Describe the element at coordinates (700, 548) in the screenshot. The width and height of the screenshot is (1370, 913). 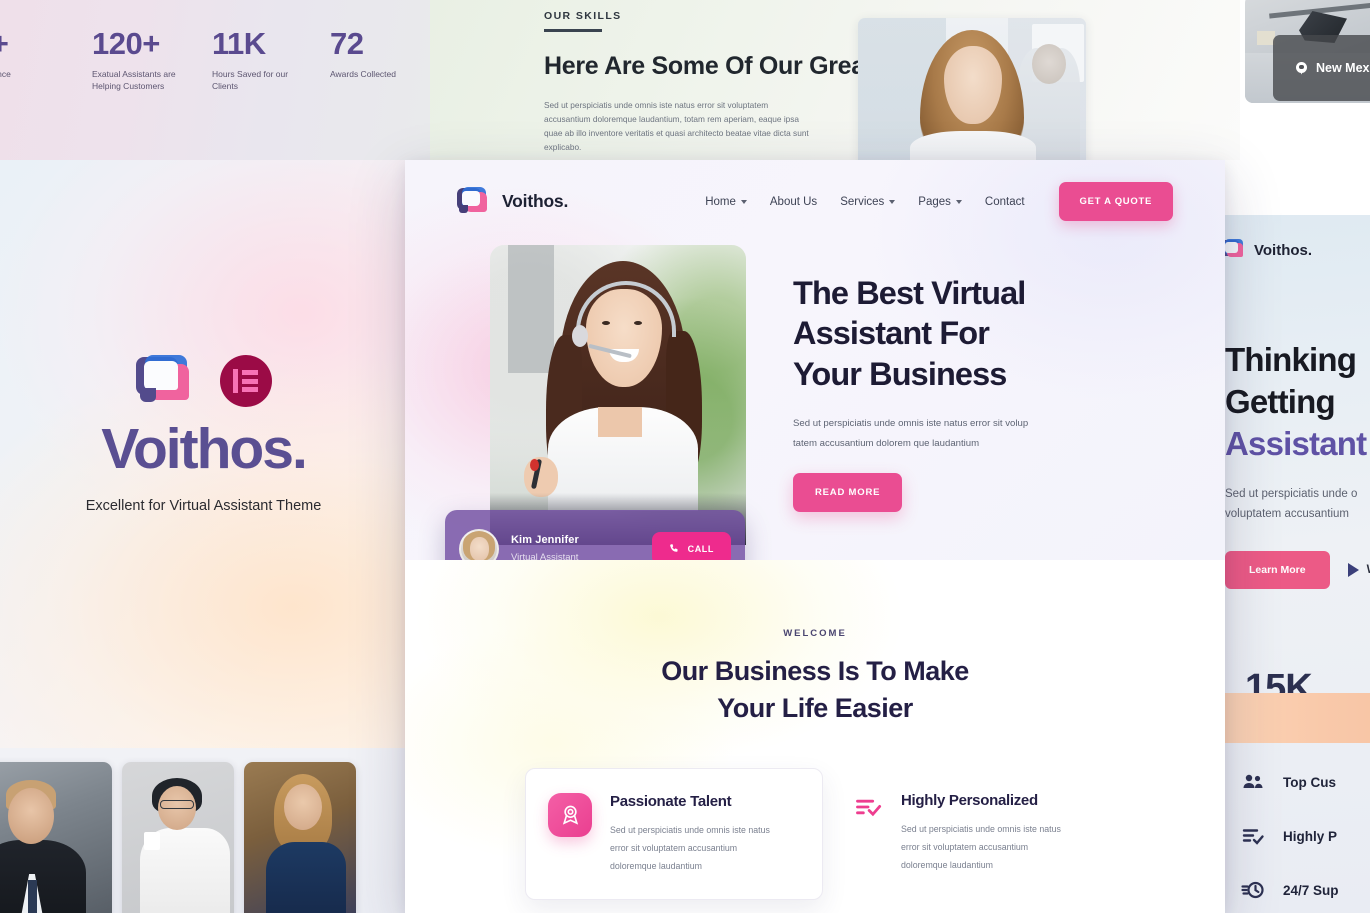
I see `call-label: CALL` at that location.